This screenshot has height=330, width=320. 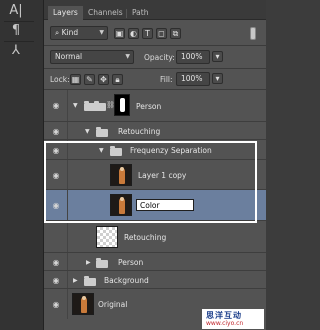 I want to click on fill-dropdown-icon: ▾, so click(x=217, y=78).